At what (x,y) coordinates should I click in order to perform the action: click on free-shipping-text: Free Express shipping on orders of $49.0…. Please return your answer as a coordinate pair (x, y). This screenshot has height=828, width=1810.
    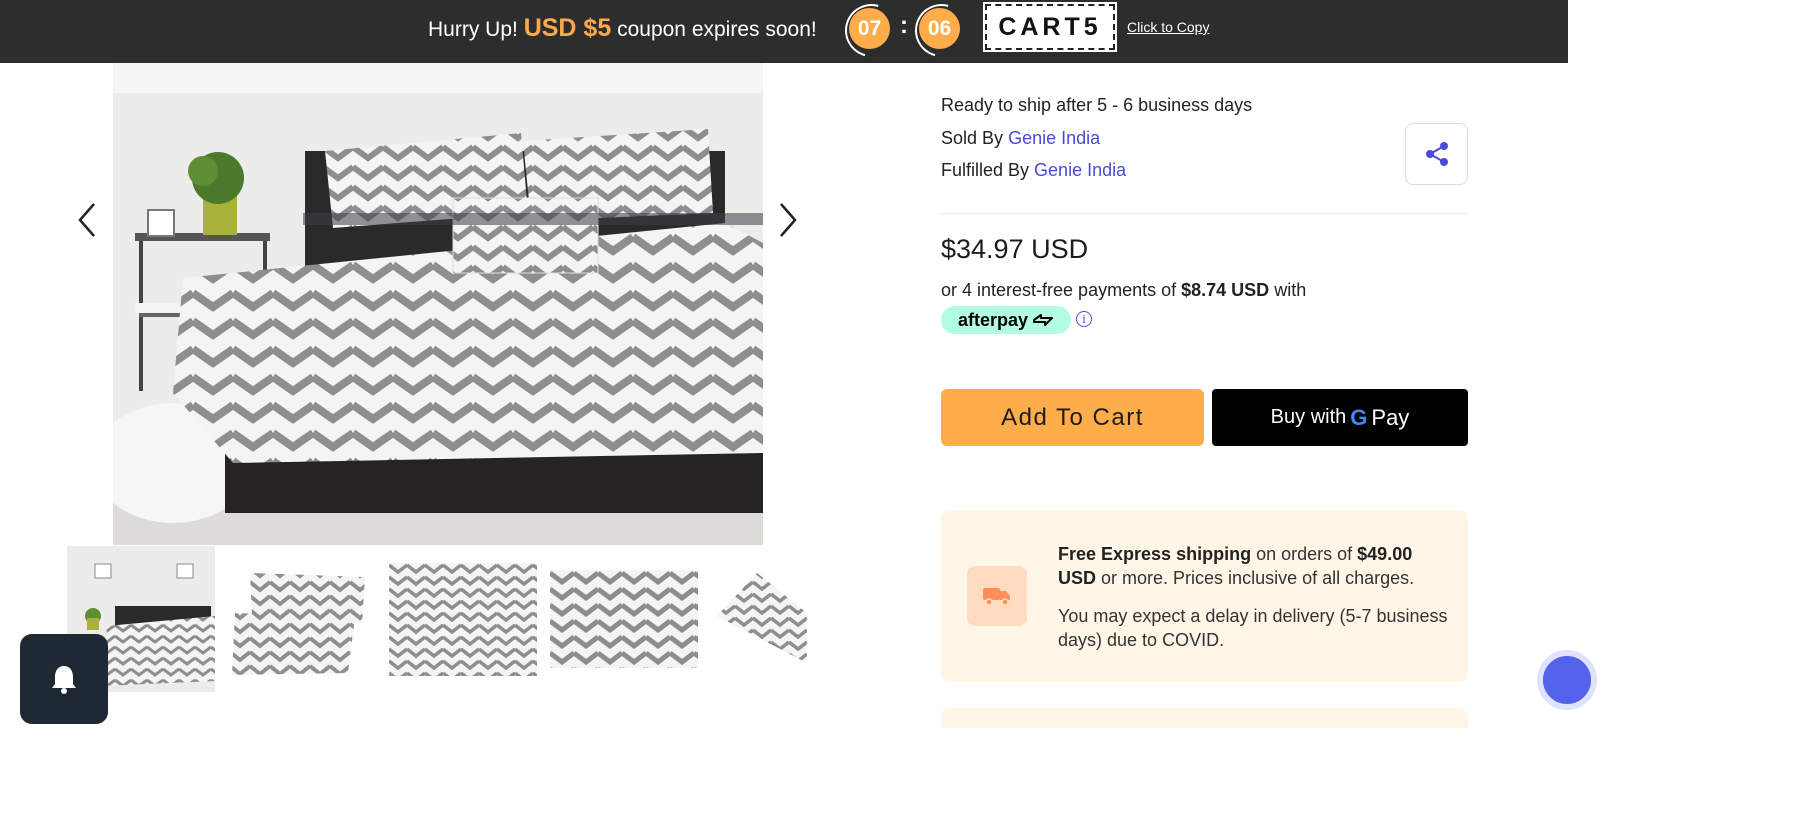
    Looking at the image, I should click on (1255, 566).